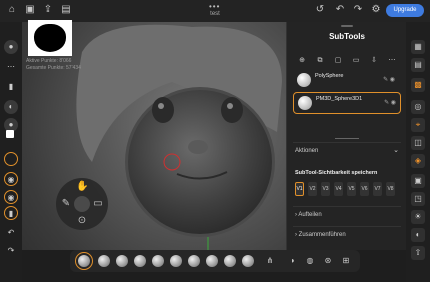  I want to click on brush-toolbar: ⋔ ◑ ◍ ⊛ ⊞, so click(215, 261).